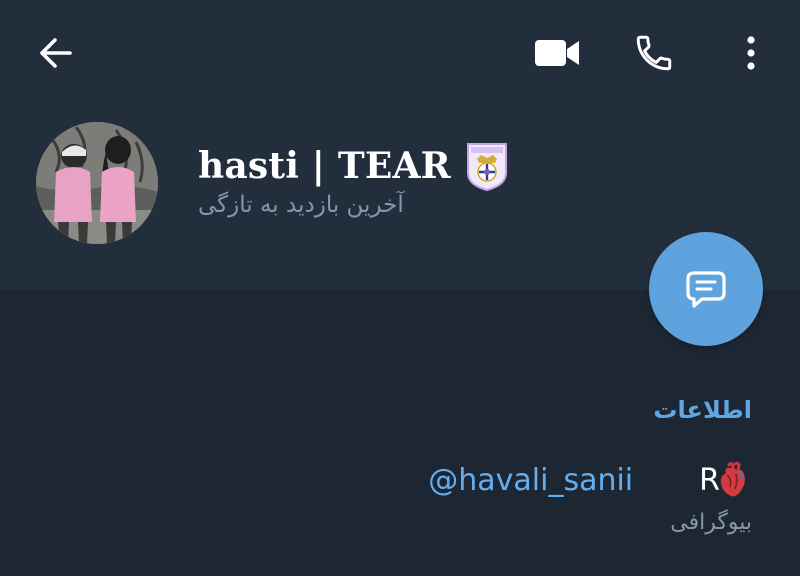 The width and height of the screenshot is (800, 576). I want to click on more-options-button, so click(751, 53).